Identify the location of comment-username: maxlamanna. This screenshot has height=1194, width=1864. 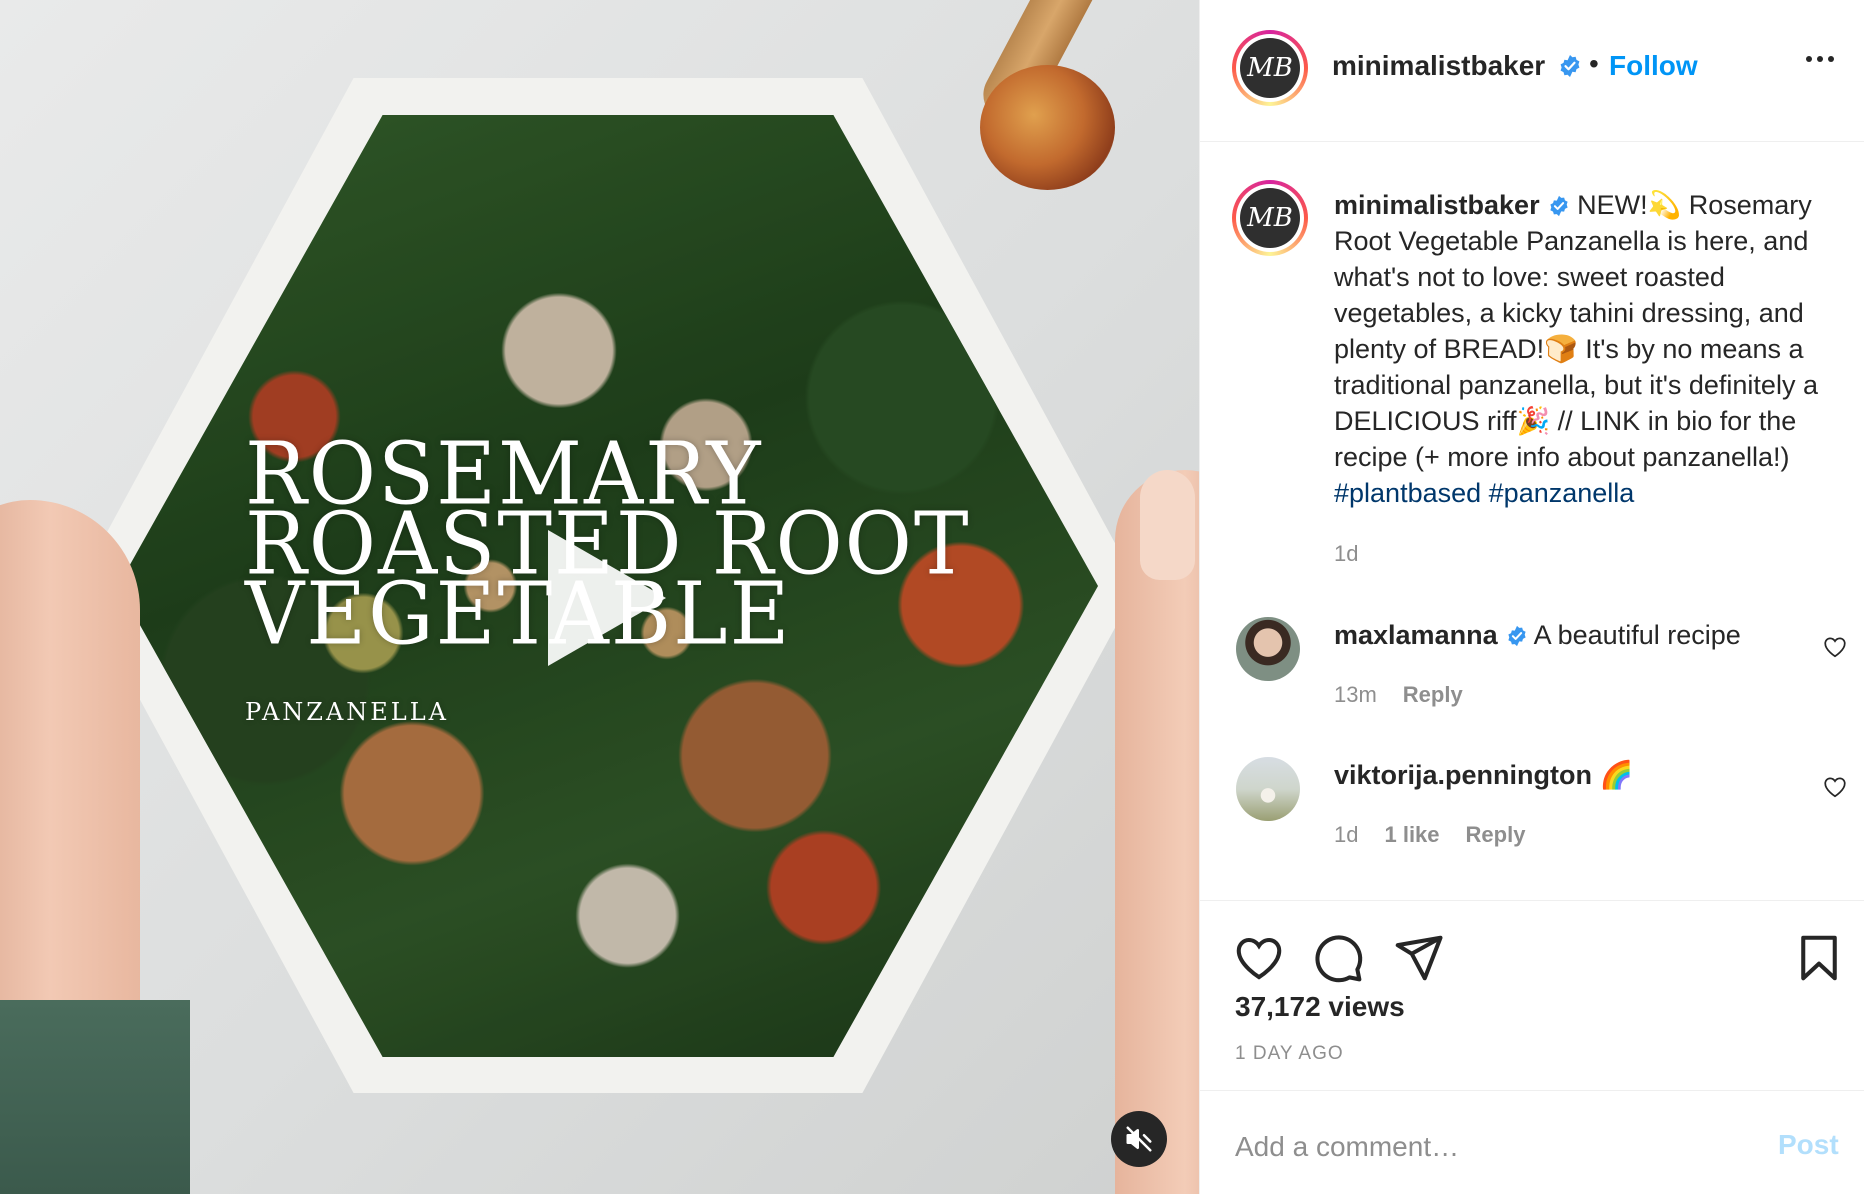
(1416, 635).